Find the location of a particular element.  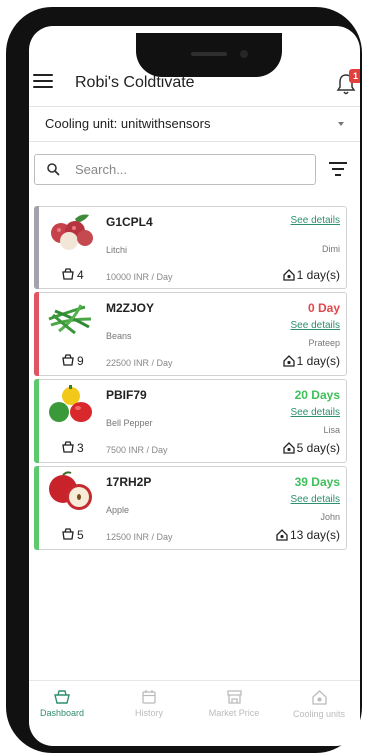

price: 22500 INR / Day is located at coordinates (139, 363).